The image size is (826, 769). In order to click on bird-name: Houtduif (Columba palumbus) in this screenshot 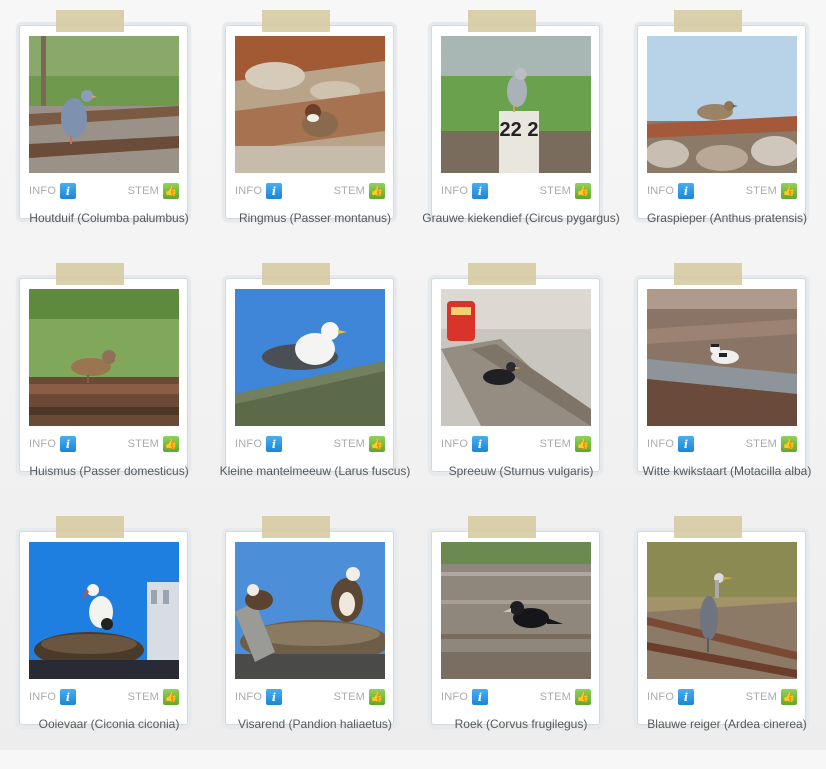, I will do `click(109, 218)`.